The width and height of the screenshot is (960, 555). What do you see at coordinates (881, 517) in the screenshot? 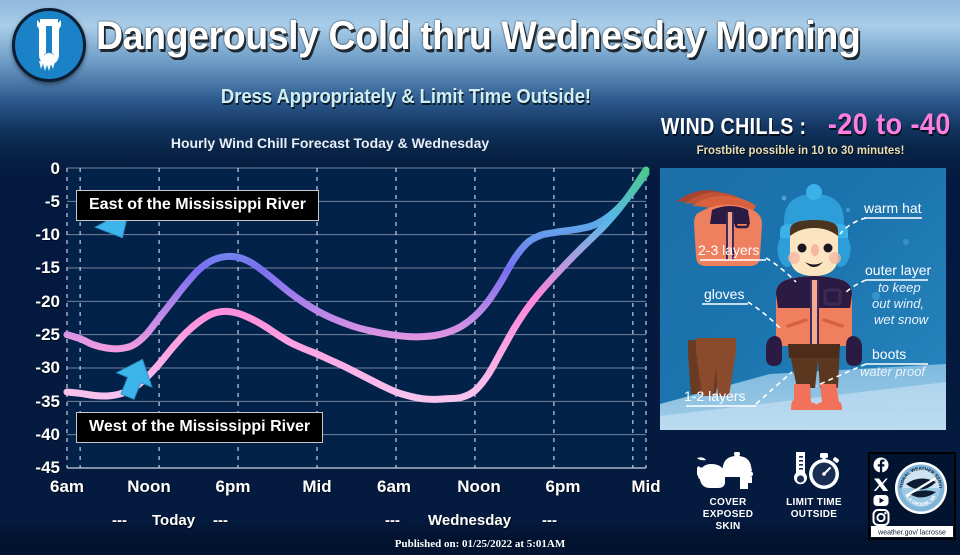
I see `instagram-icon` at bounding box center [881, 517].